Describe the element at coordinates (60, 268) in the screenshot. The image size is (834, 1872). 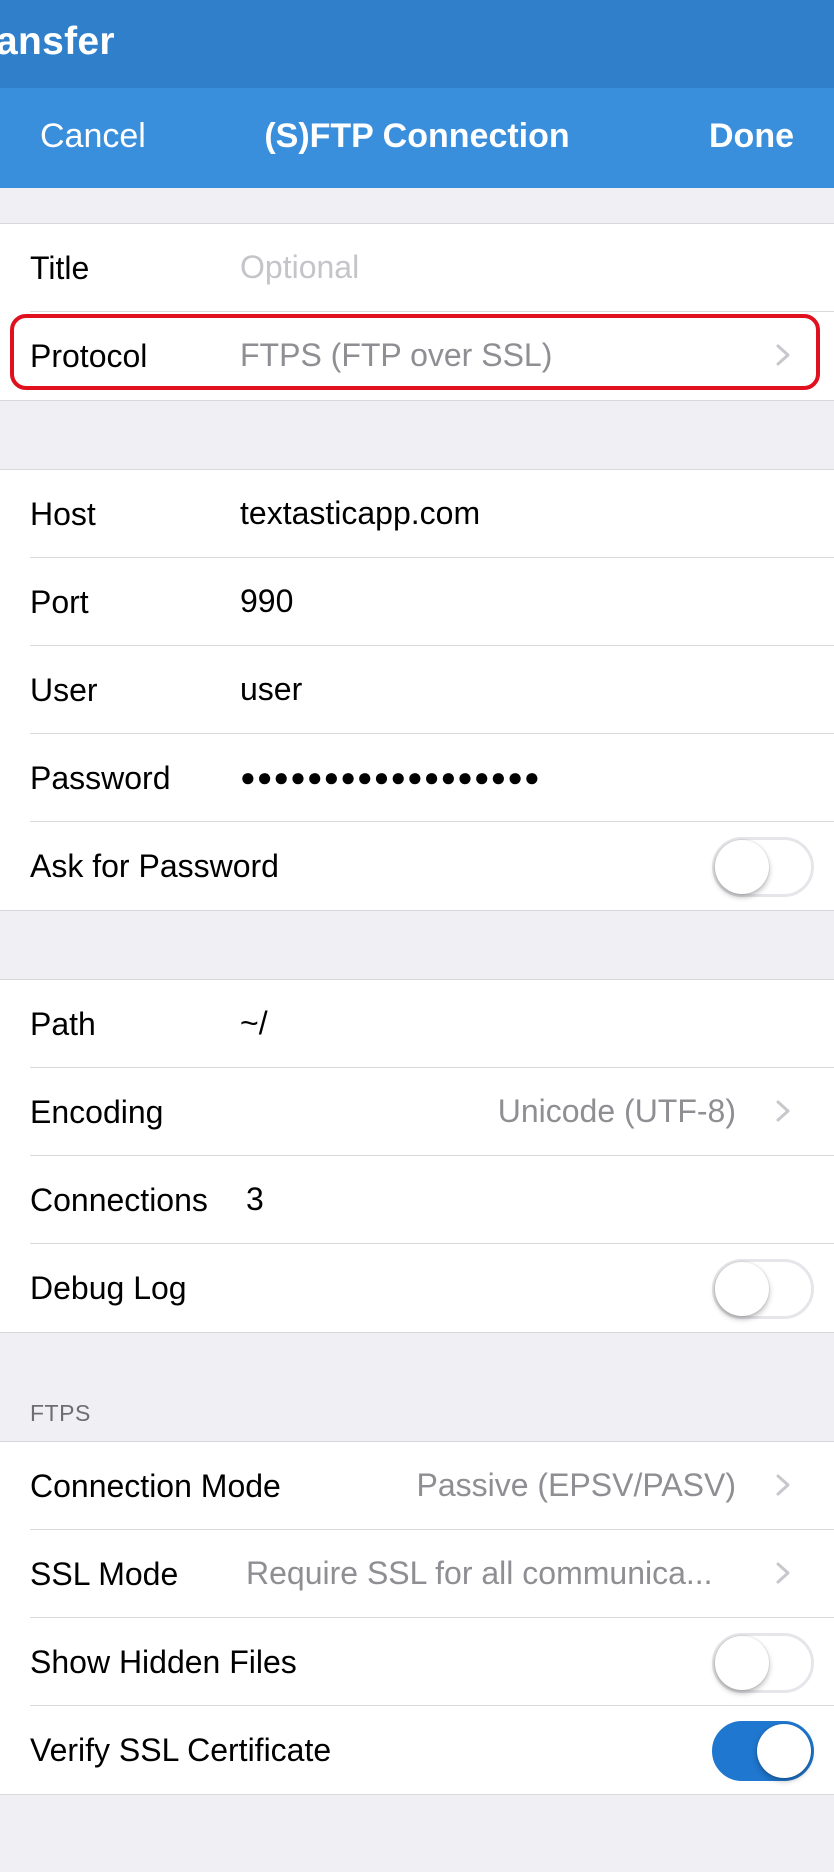
I see `title-label: Title` at that location.